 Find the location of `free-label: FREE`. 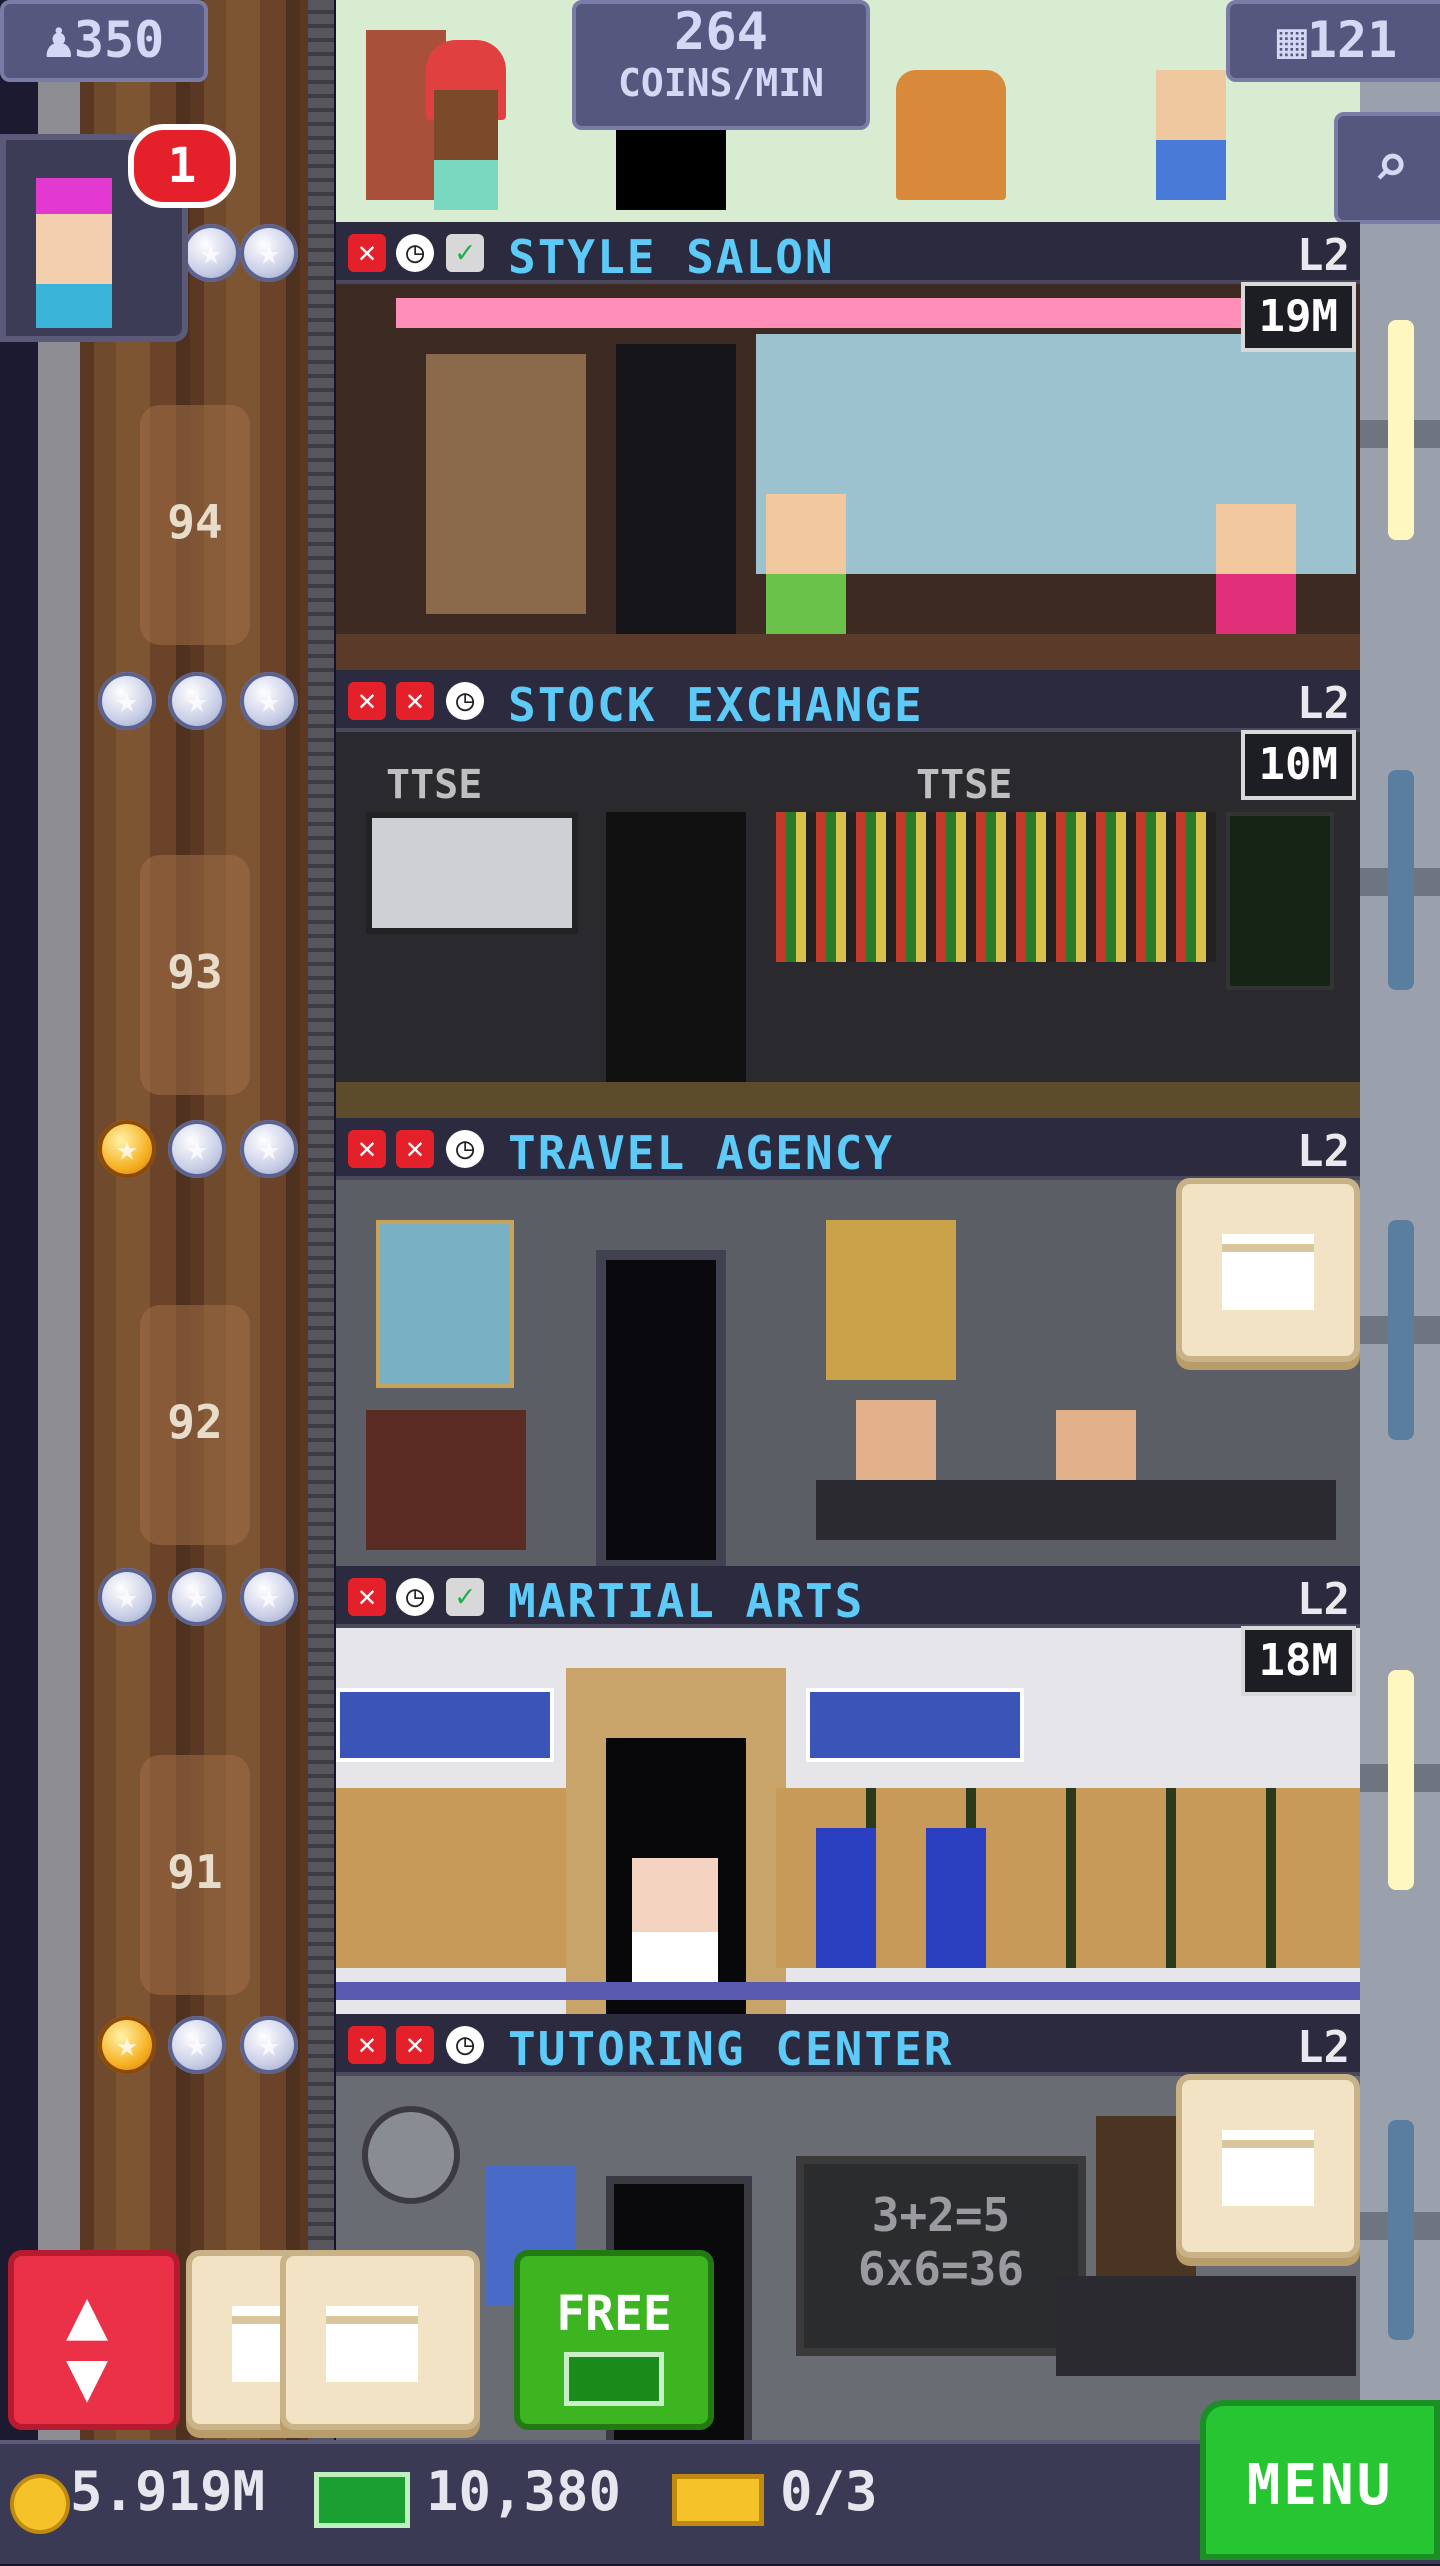

free-label: FREE is located at coordinates (614, 2314).